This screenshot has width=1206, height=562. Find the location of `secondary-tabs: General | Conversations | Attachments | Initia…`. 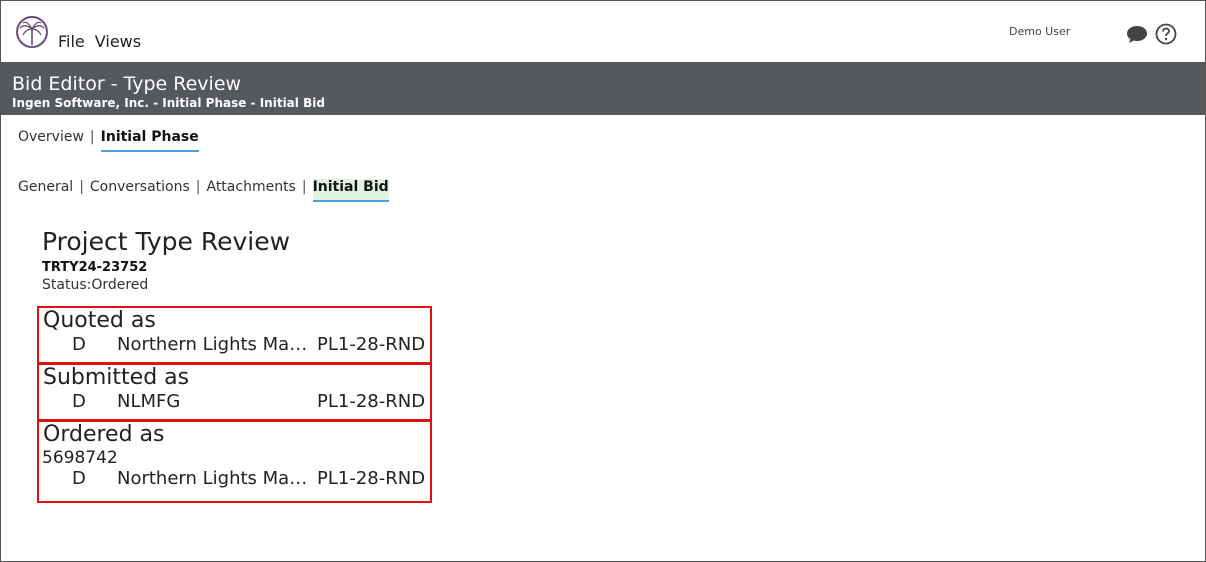

secondary-tabs: General | Conversations | Attachments | Initia… is located at coordinates (203, 190).